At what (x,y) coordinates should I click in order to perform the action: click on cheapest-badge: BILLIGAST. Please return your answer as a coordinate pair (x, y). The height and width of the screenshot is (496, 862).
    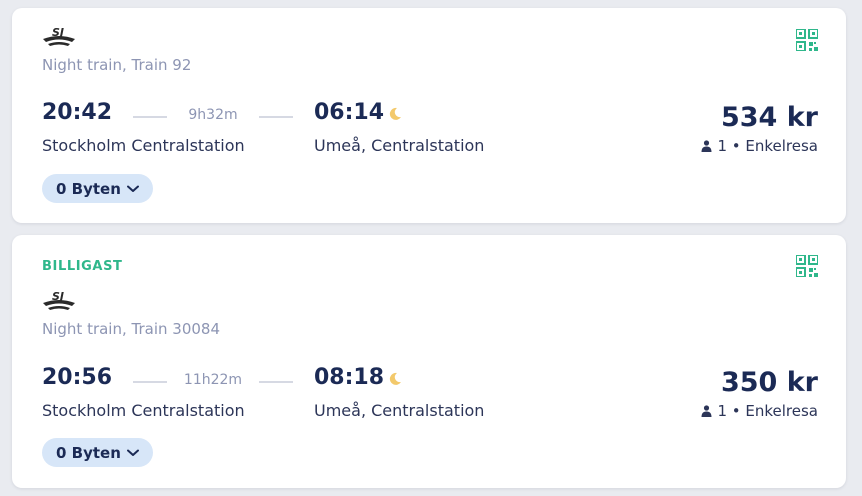
    Looking at the image, I should click on (82, 266).